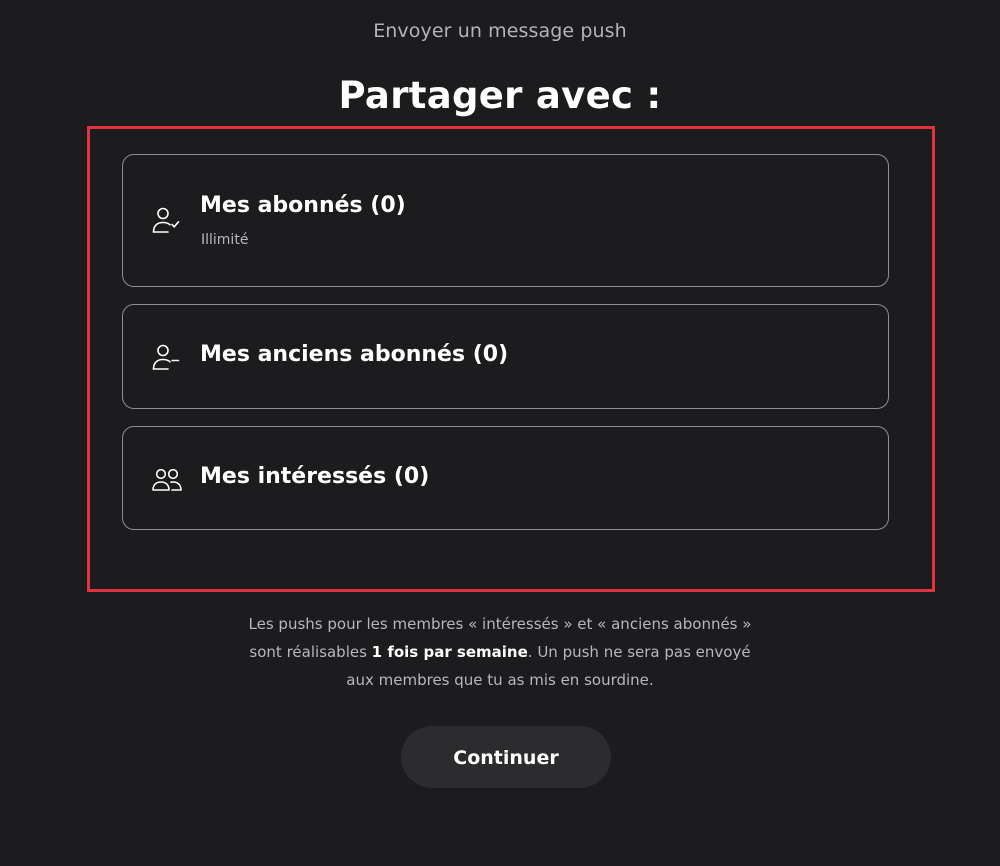 This screenshot has width=1000, height=866. I want to click on option-sublabel: Illimité, so click(225, 240).